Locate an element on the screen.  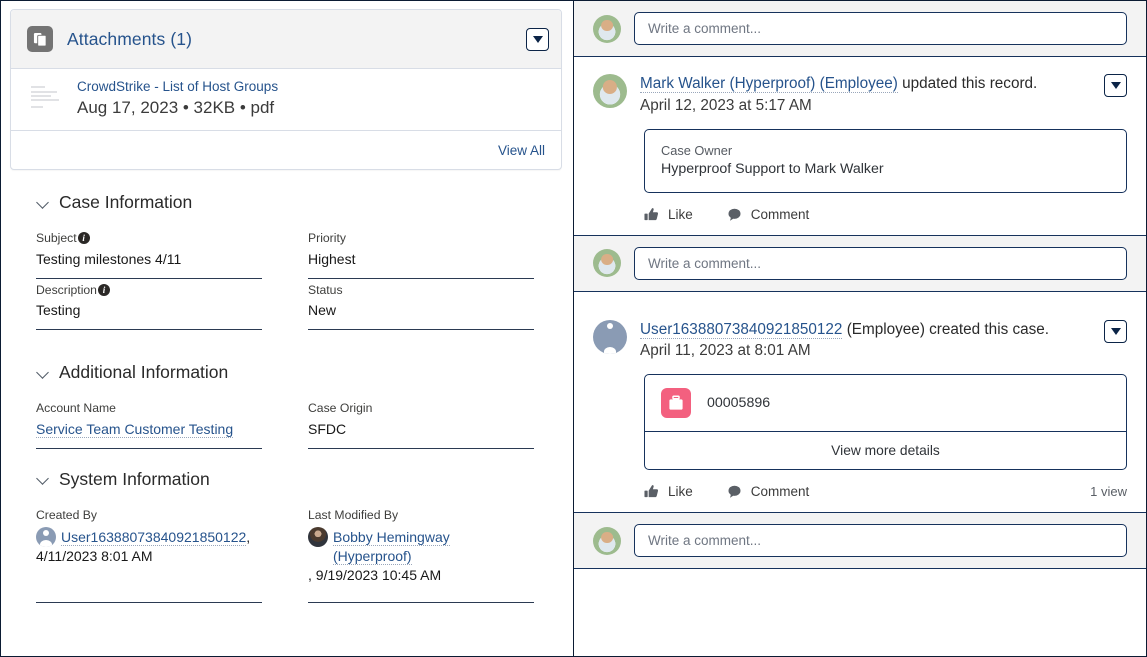
feed-actor-link: Mark Walker (Hyperproof) (Employee) is located at coordinates (769, 84).